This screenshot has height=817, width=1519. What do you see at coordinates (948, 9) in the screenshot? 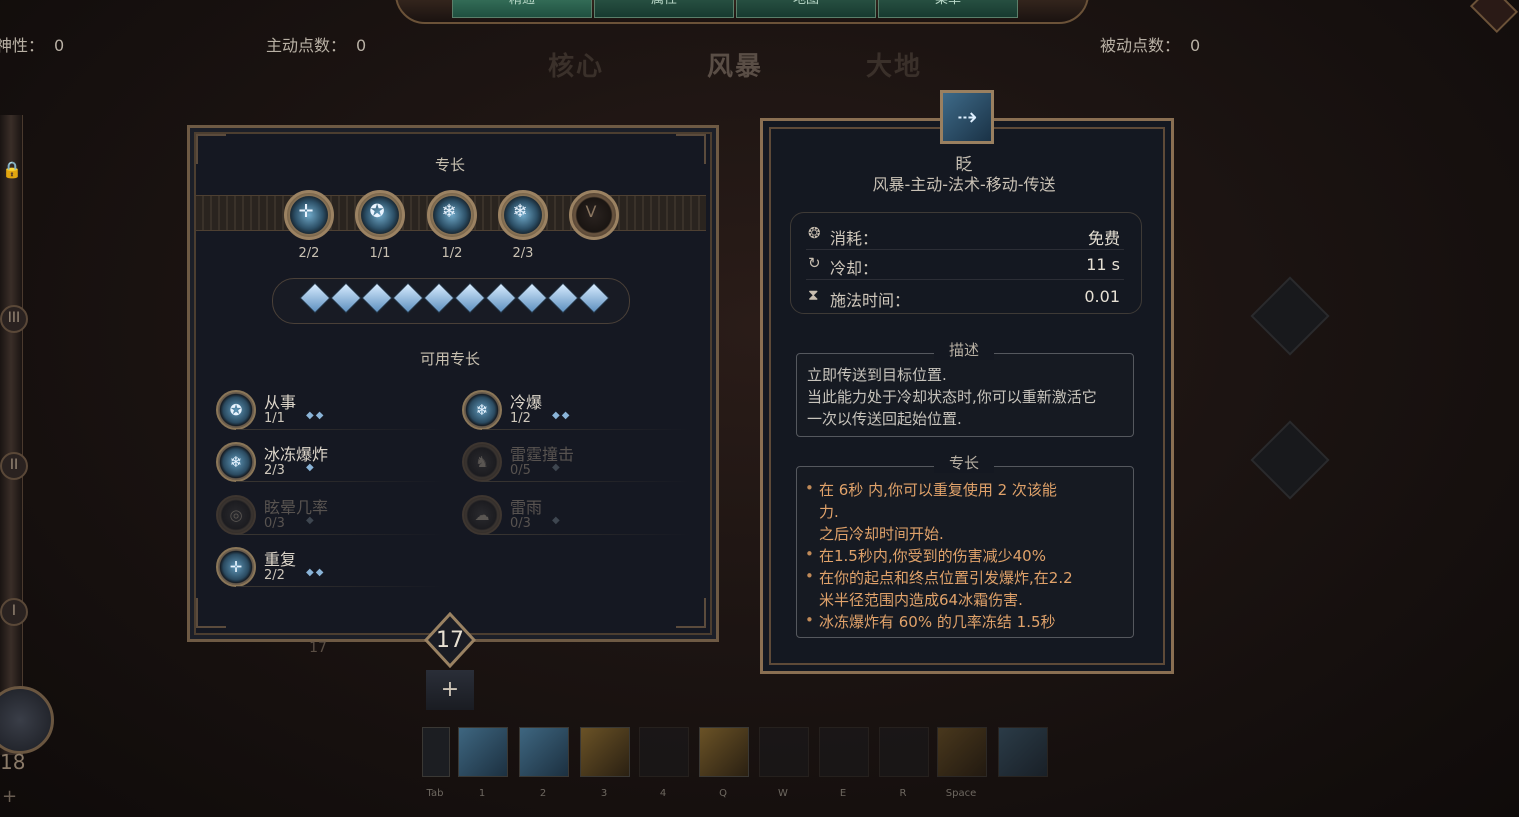
I see `tab-menu: 菜单` at bounding box center [948, 9].